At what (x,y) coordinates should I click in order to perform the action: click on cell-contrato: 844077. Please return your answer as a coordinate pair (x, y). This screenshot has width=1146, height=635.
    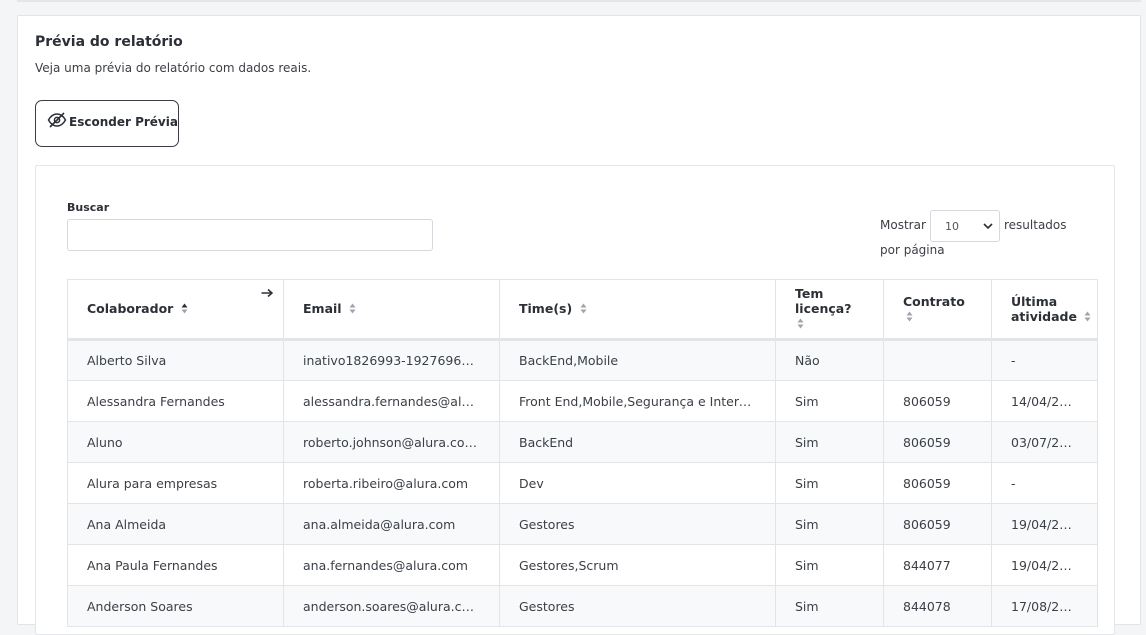
    Looking at the image, I should click on (937, 565).